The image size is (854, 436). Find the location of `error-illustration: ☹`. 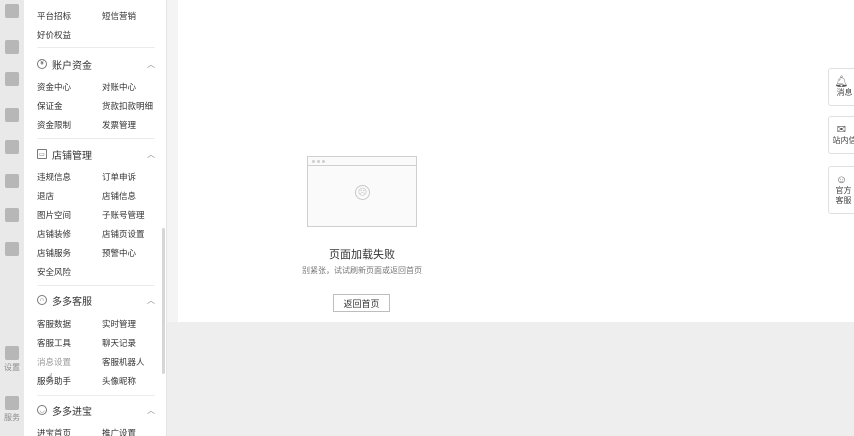

error-illustration: ☹ is located at coordinates (362, 191).